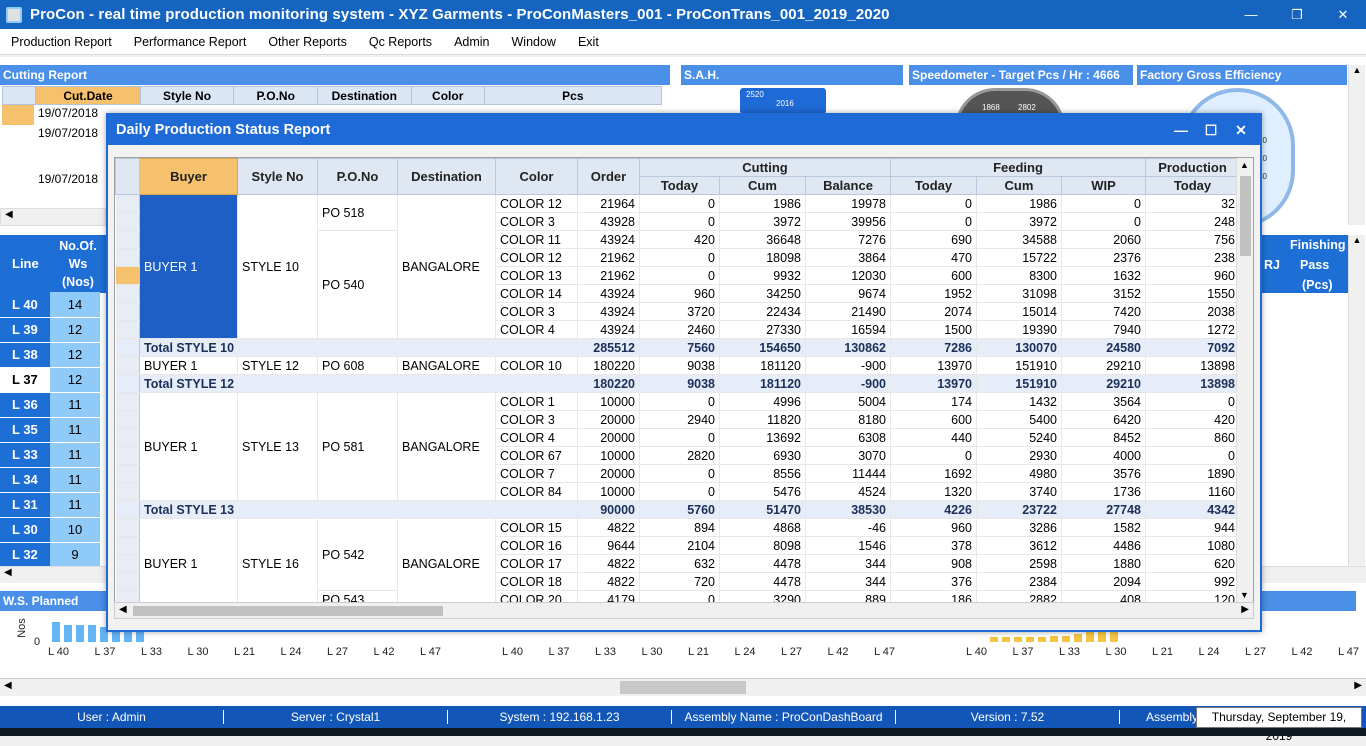  What do you see at coordinates (679, 563) in the screenshot?
I see `cell-value: 632` at bounding box center [679, 563].